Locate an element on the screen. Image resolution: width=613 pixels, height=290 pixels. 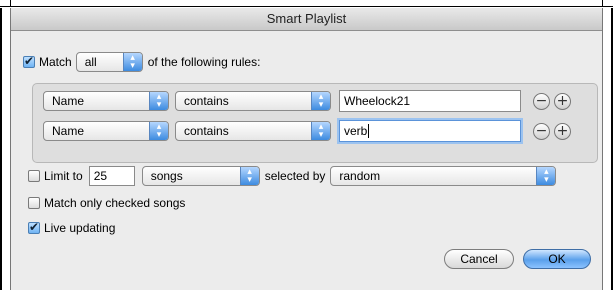
limit-value-field: 25 is located at coordinates (111, 176).